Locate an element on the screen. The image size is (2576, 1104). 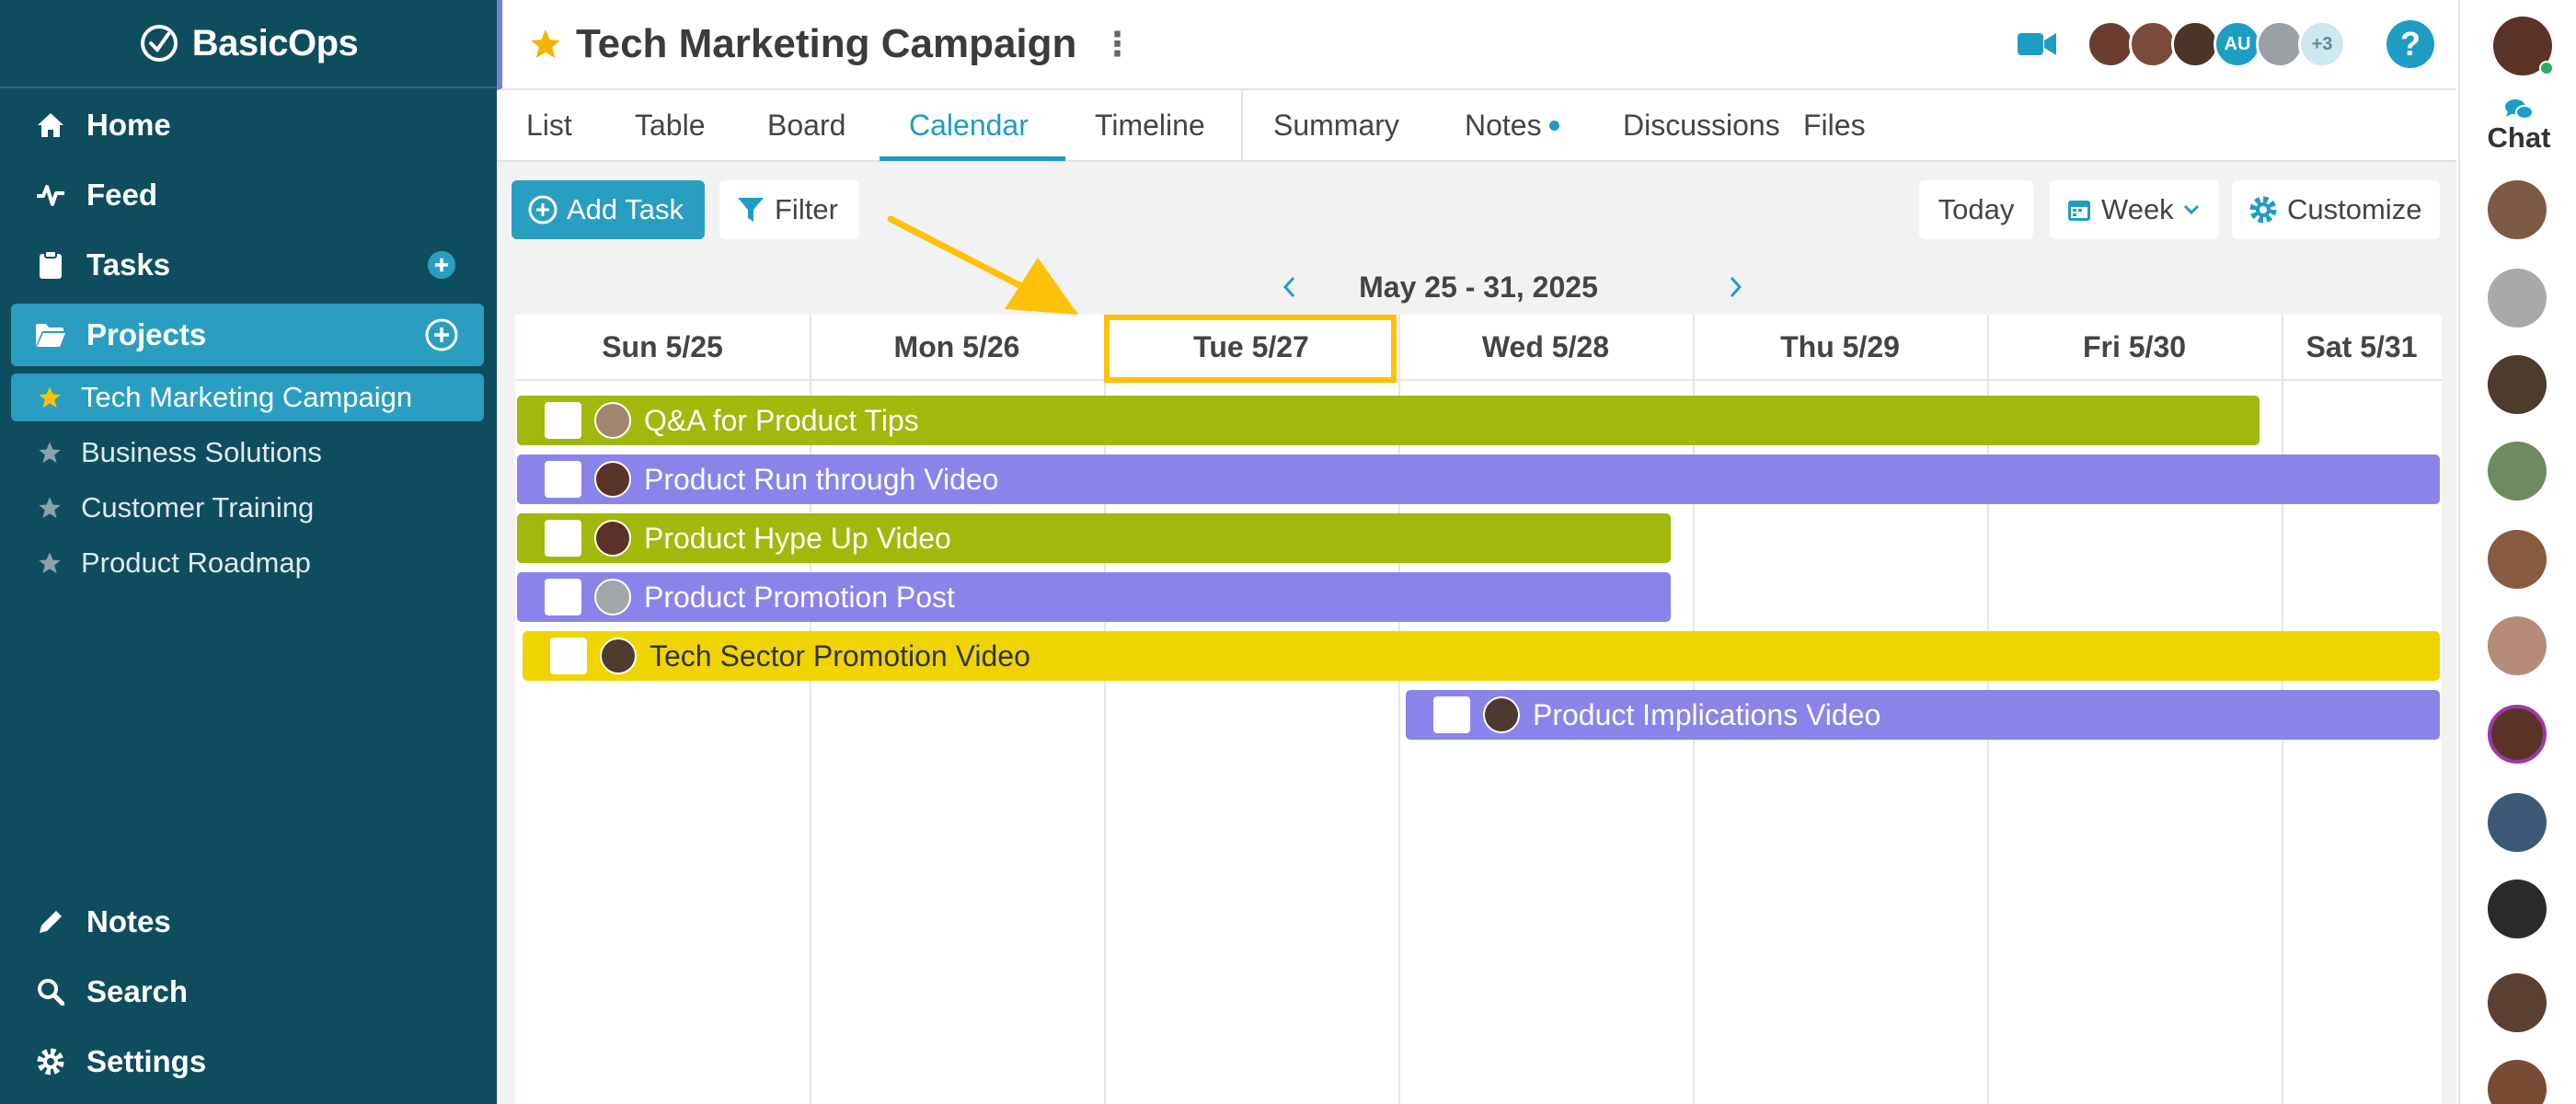
highlight-arrow-icon is located at coordinates (982, 265).